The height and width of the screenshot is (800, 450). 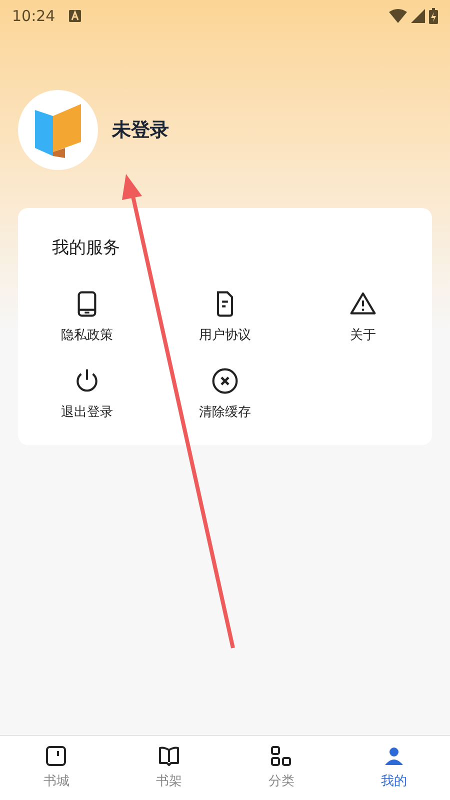 I want to click on notification-icon, so click(x=75, y=16).